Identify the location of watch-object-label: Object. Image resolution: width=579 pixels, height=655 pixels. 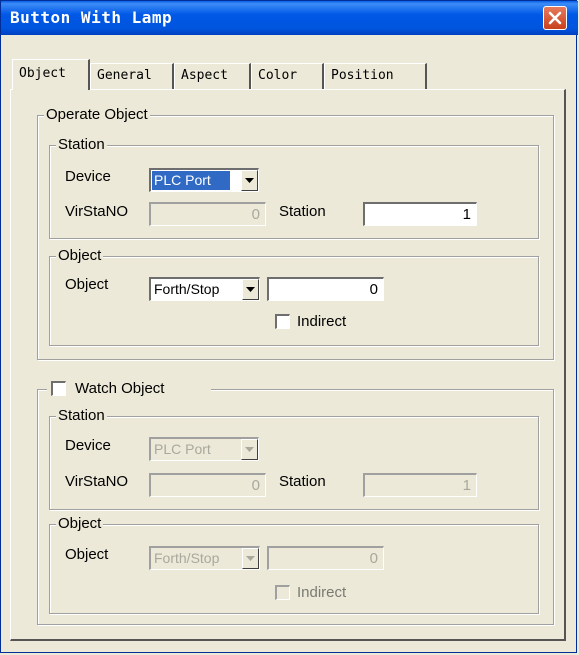
(87, 554).